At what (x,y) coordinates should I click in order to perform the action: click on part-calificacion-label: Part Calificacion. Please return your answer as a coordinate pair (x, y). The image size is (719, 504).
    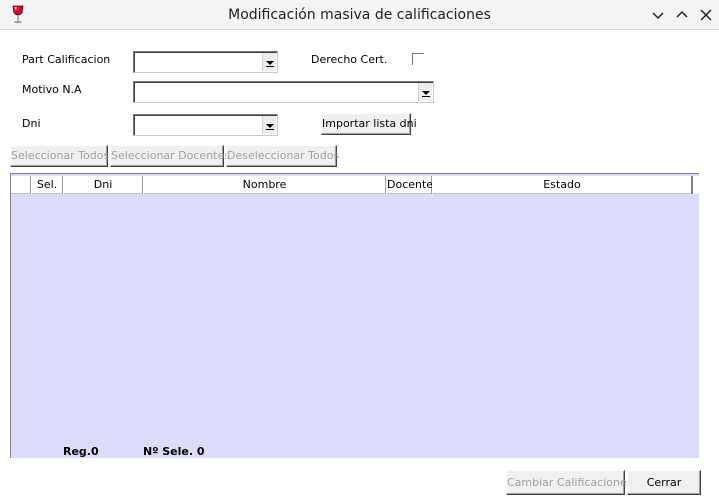
    Looking at the image, I should click on (66, 59).